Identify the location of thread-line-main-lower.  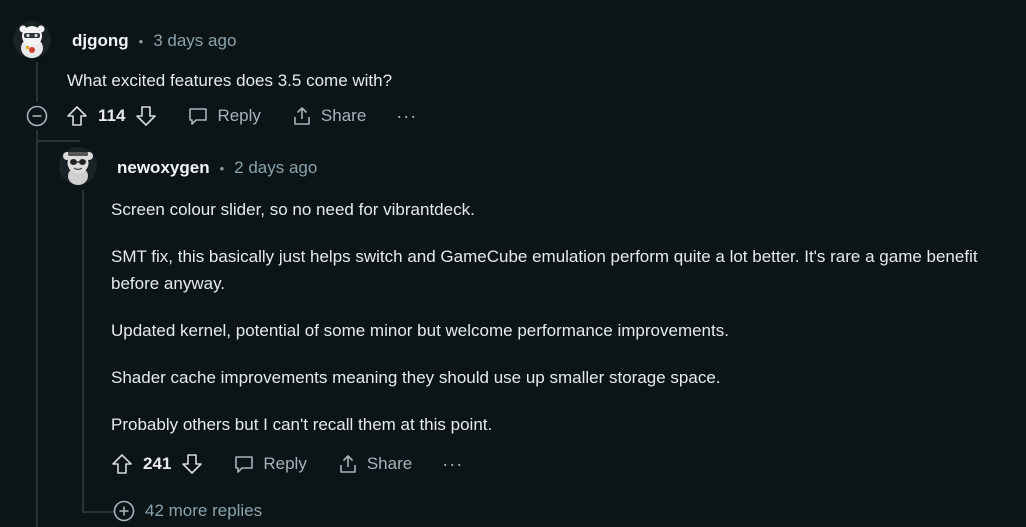
(37, 328).